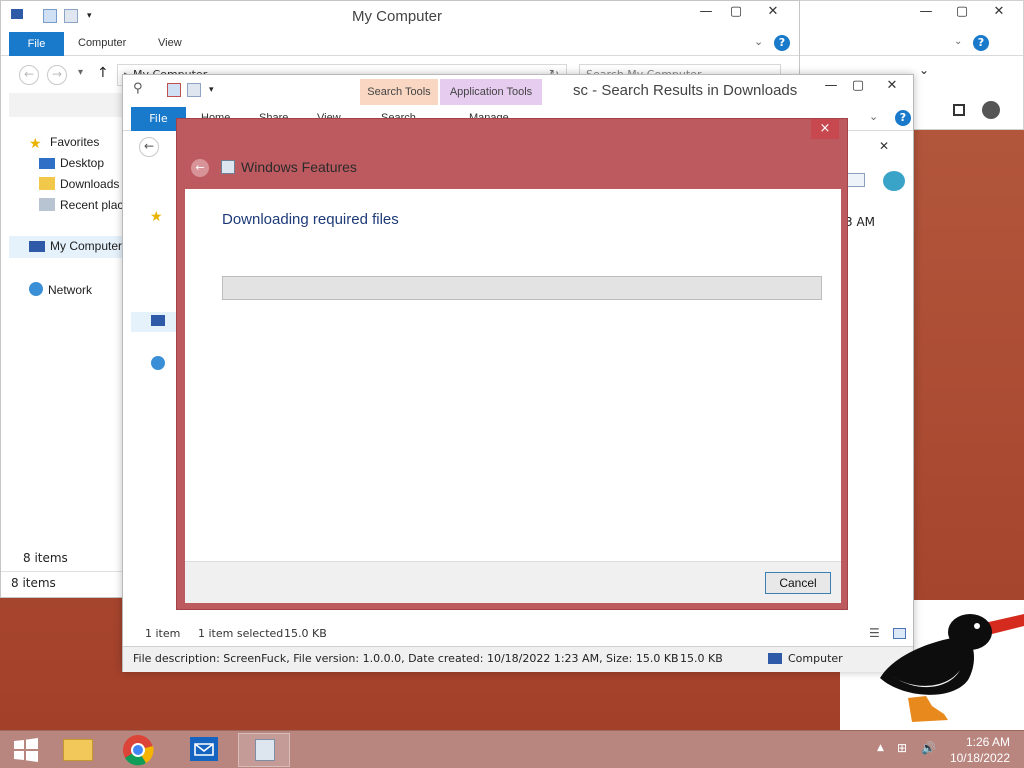 The image size is (1024, 768). Describe the element at coordinates (928, 709) in the screenshot. I see `penguin-foot` at that location.